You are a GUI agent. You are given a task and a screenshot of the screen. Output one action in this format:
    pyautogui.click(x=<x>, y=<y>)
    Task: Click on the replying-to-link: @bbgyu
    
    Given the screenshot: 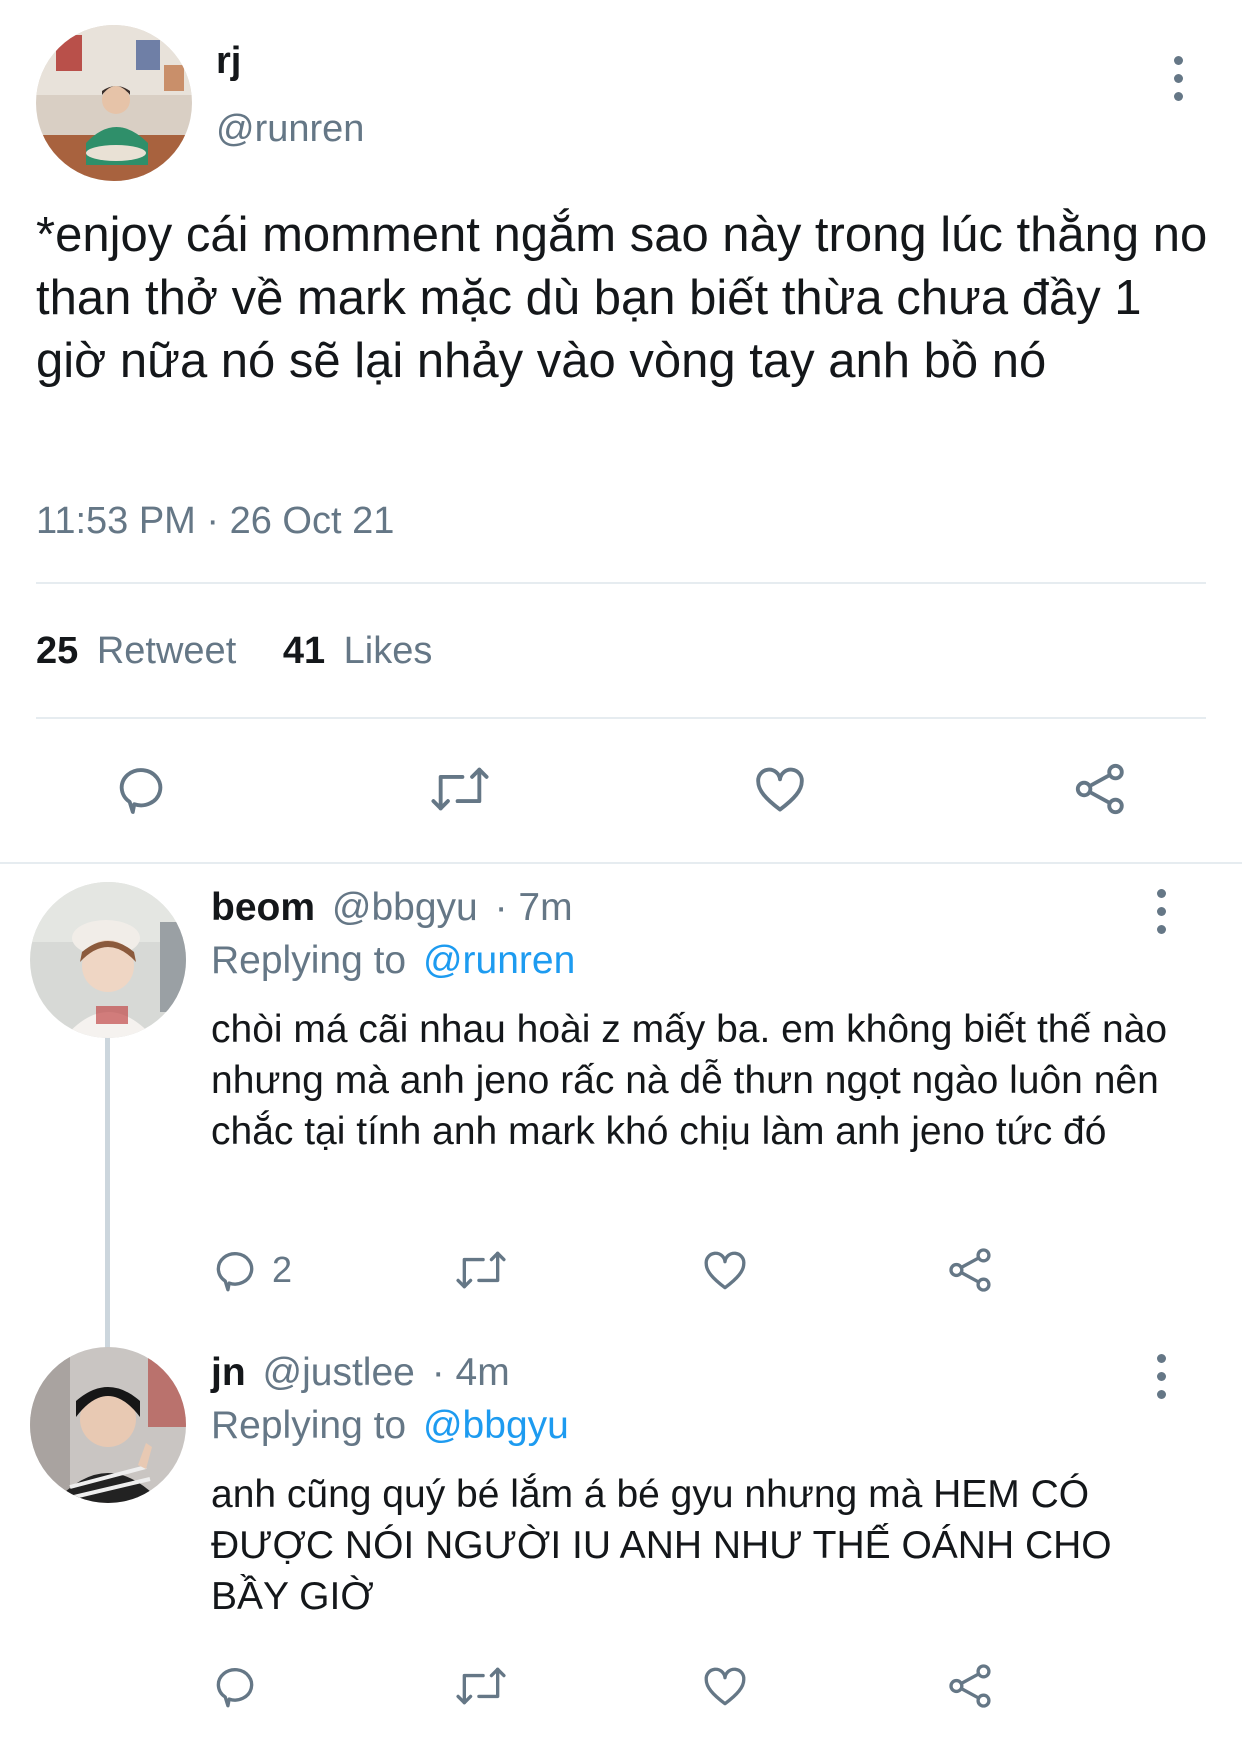 What is the action you would take?
    pyautogui.click(x=496, y=1425)
    